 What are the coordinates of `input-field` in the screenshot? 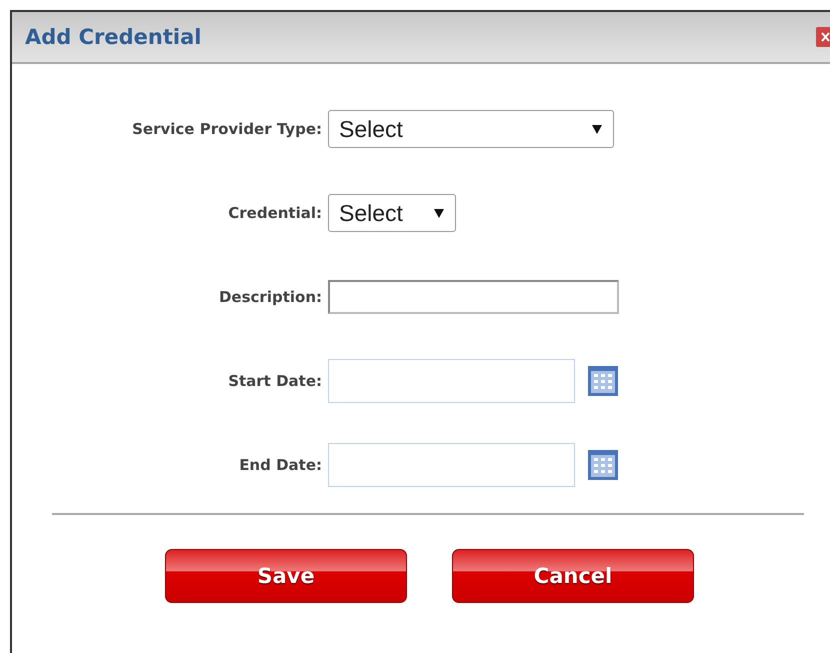 It's located at (473, 297).